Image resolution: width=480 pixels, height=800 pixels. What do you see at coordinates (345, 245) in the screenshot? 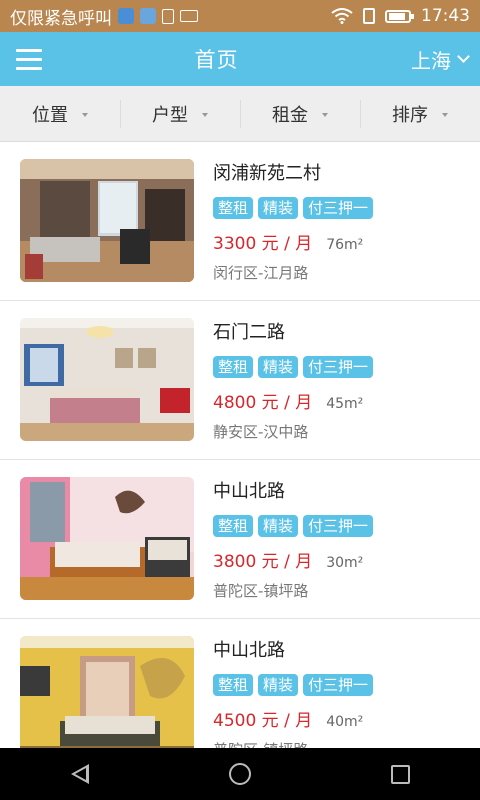
I see `listing-area: 76m²` at bounding box center [345, 245].